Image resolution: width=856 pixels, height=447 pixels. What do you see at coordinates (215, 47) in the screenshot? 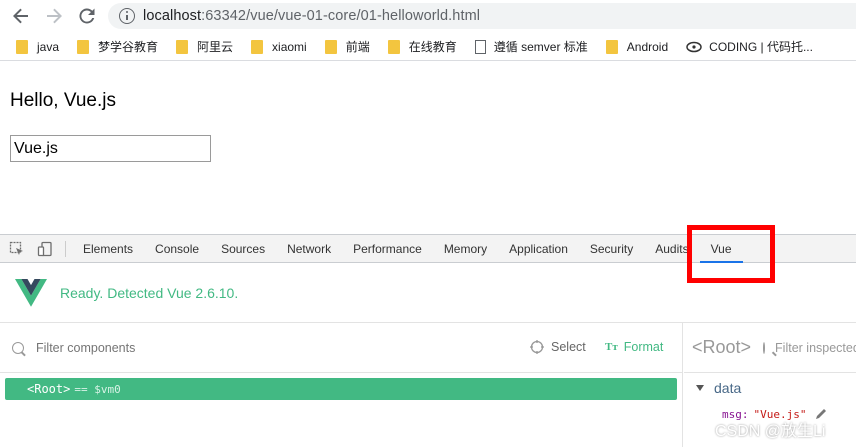
I see `bookmark-label: 阿里云` at bounding box center [215, 47].